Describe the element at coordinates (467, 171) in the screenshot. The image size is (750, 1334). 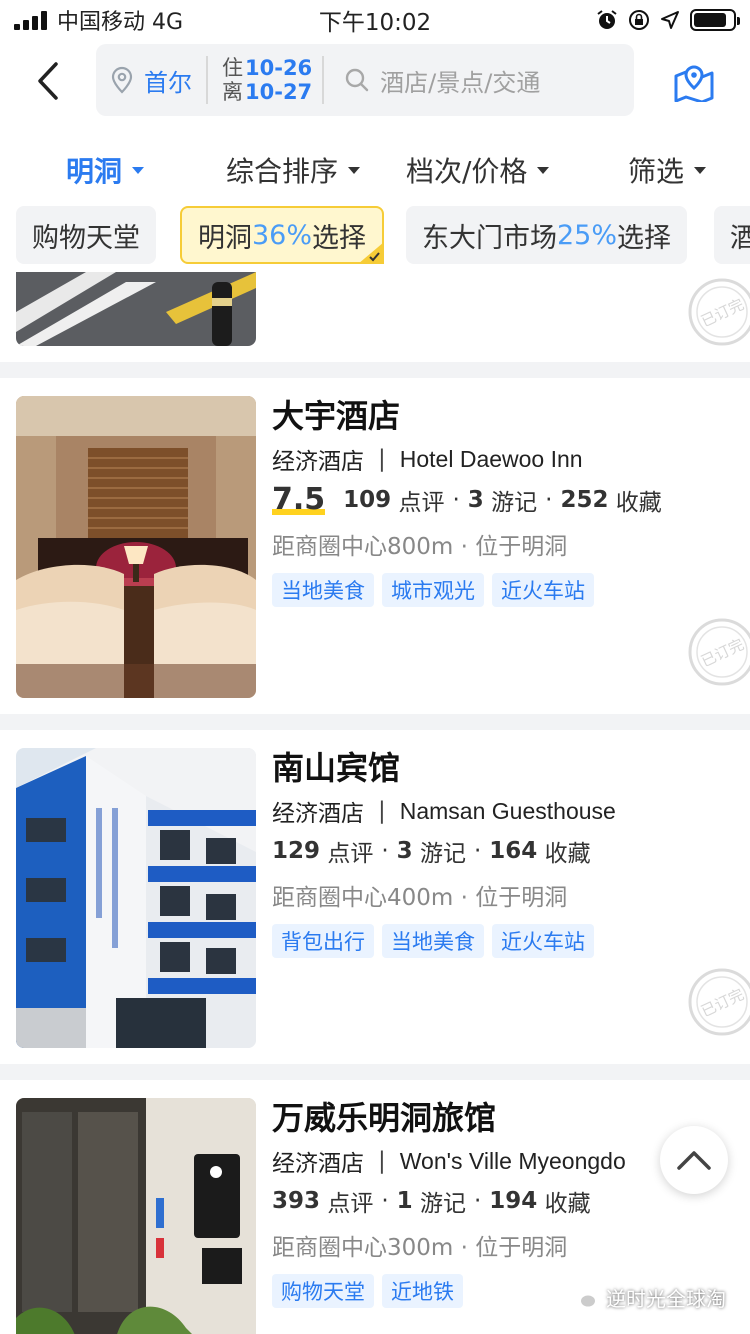
I see `filter-price-label: 档次/价格` at that location.